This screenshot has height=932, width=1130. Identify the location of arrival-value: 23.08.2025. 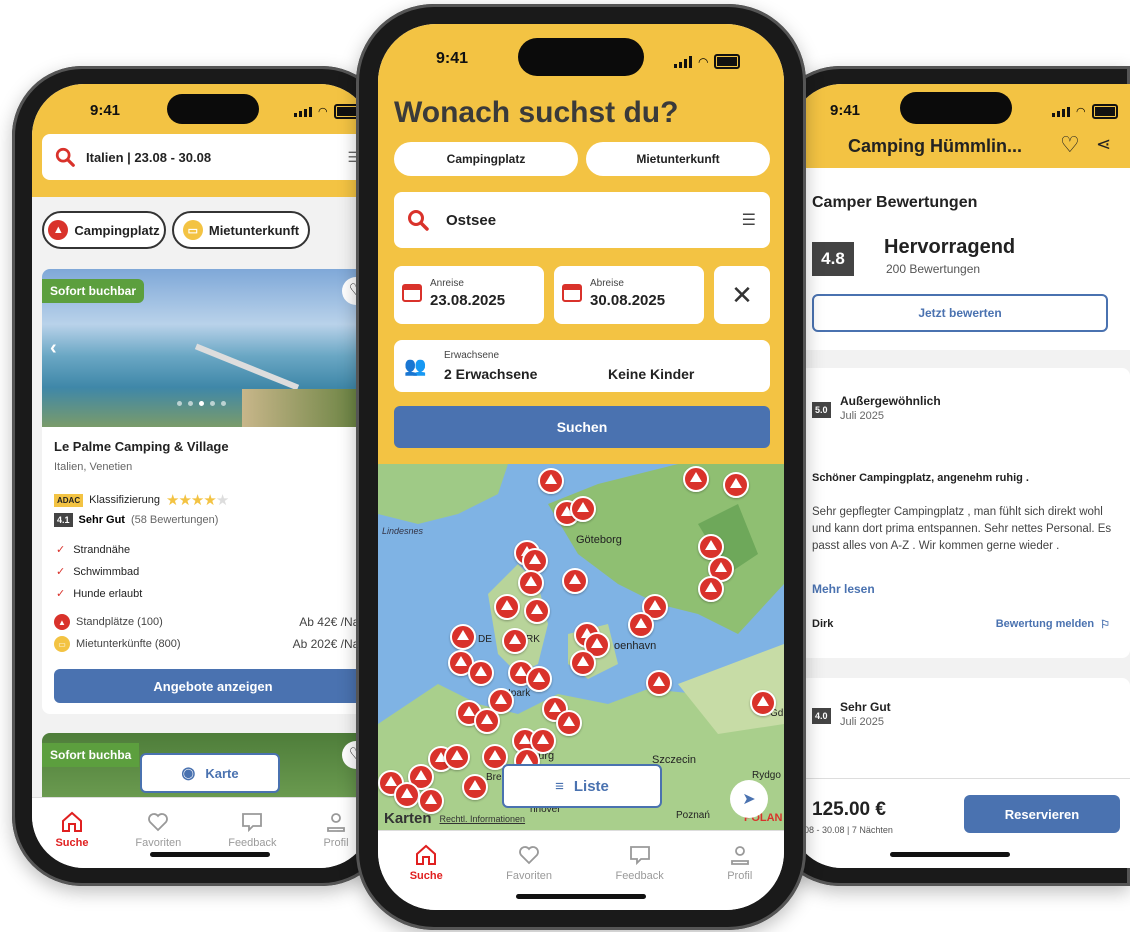
(468, 300).